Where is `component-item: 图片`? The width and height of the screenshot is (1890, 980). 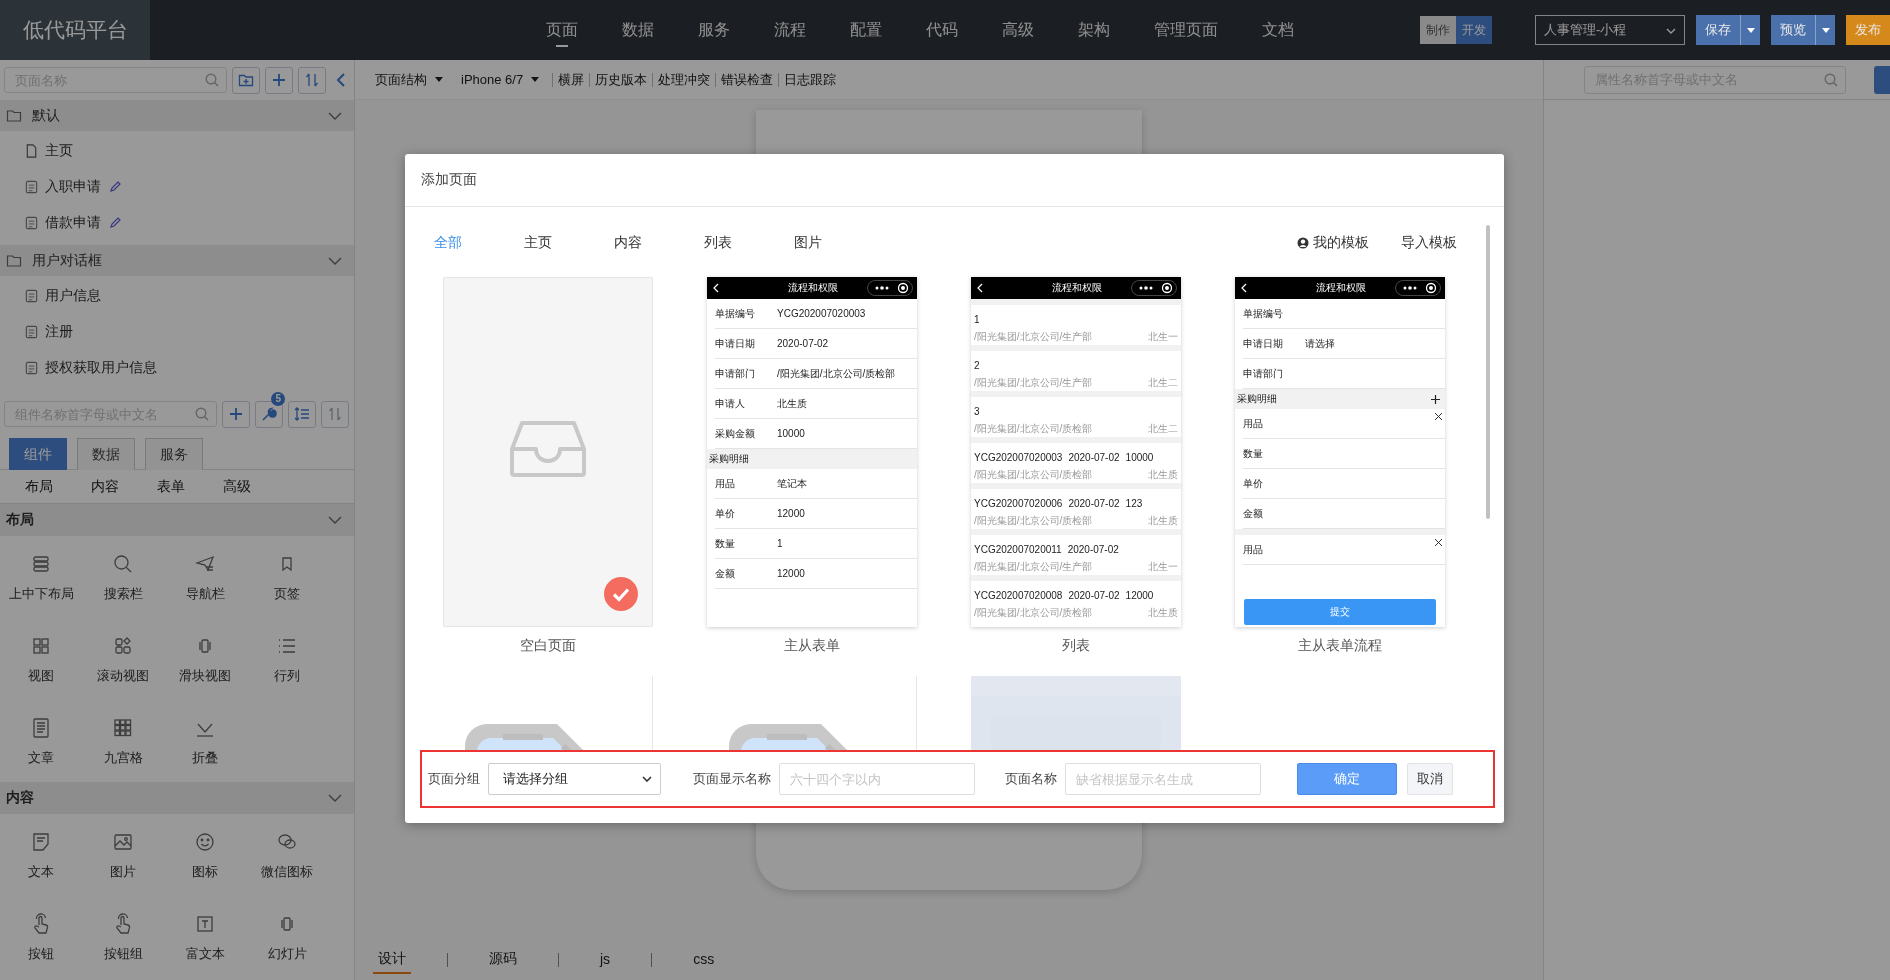 component-item: 图片 is located at coordinates (123, 855).